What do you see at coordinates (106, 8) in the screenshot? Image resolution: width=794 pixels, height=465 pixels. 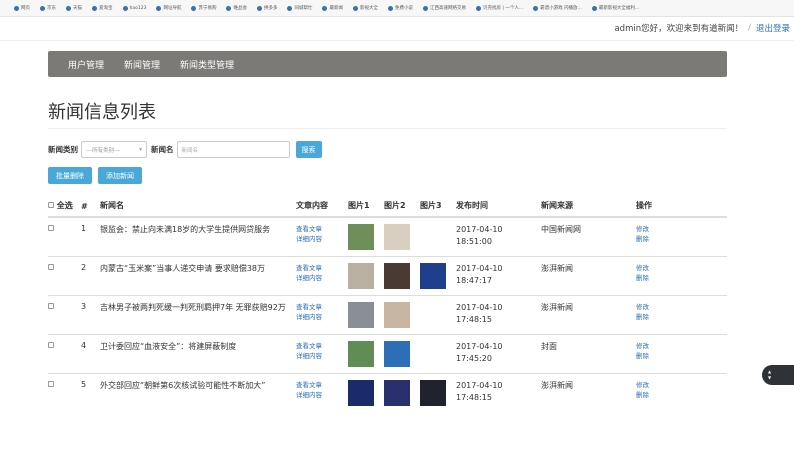 I see `bookmark-label: 爱淘宝` at bounding box center [106, 8].